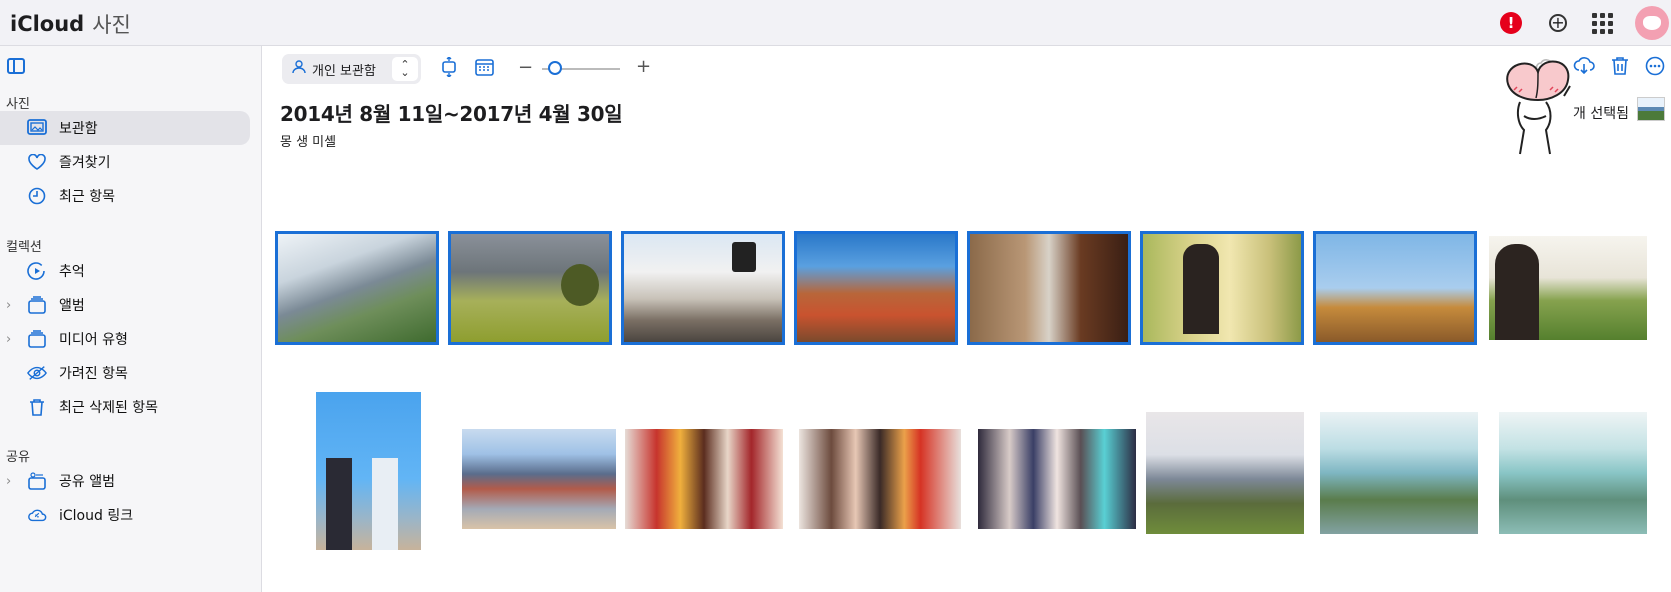 The image size is (1671, 592). Describe the element at coordinates (1222, 288) in the screenshot. I see `photo-thumbnail-cafe-woman` at that location.